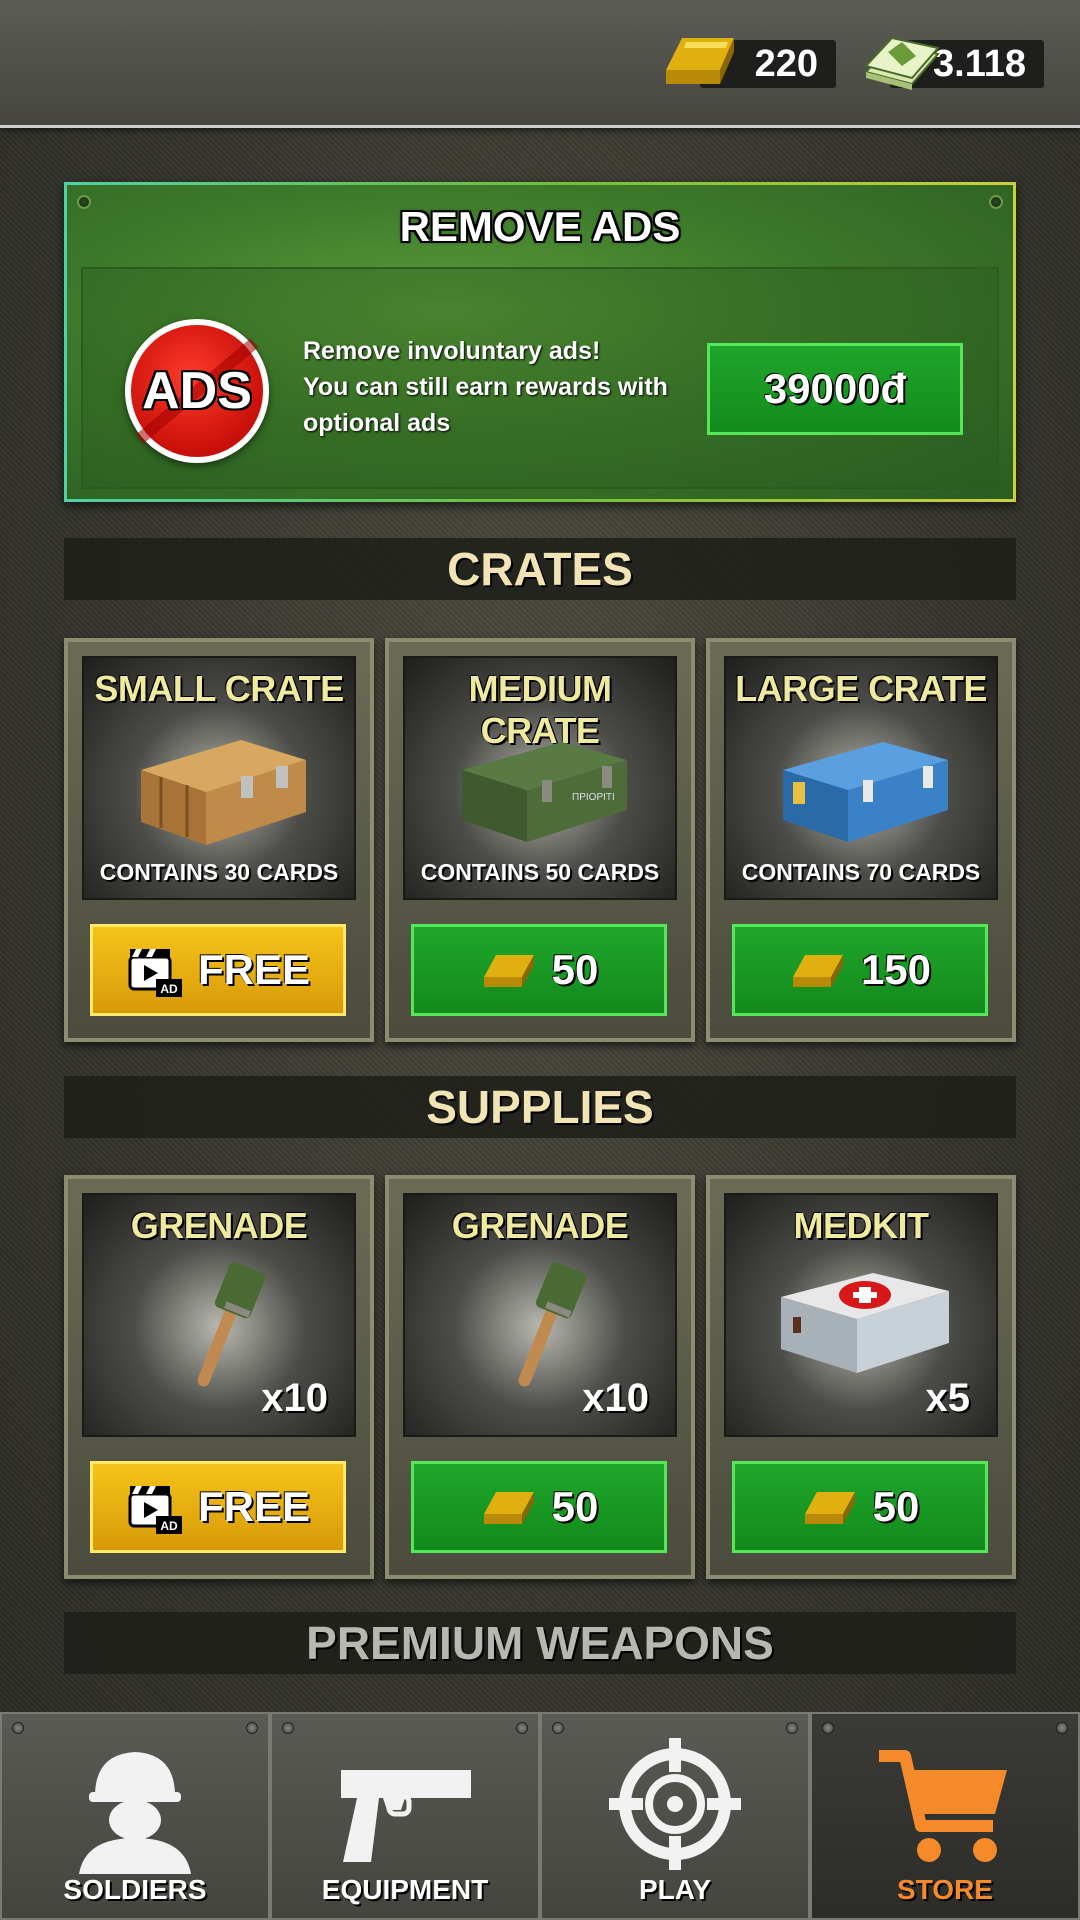 The image size is (1080, 1920). I want to click on card-subtitle: CONTAINS 30 CARDS, so click(219, 872).